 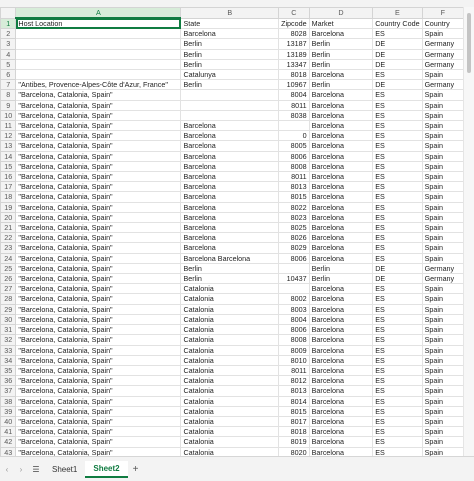 What do you see at coordinates (341, 289) in the screenshot?
I see `cell-d27: Barcelona` at bounding box center [341, 289].